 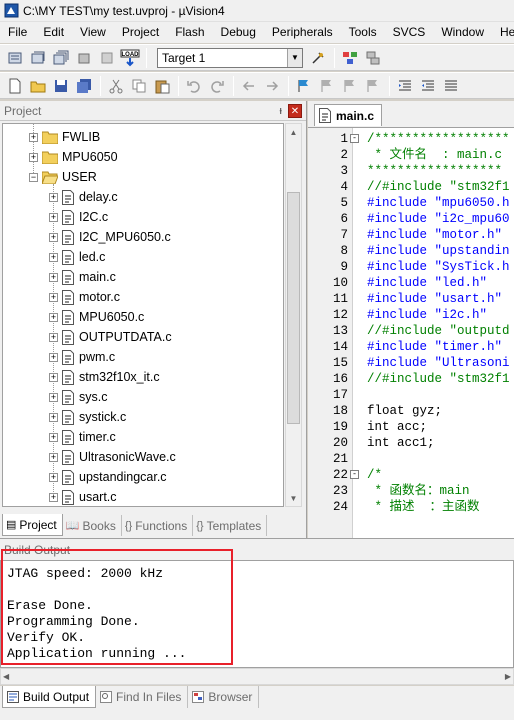 What do you see at coordinates (411, 155) in the screenshot?
I see `code-line: 2 * 文件名 : main.c` at bounding box center [411, 155].